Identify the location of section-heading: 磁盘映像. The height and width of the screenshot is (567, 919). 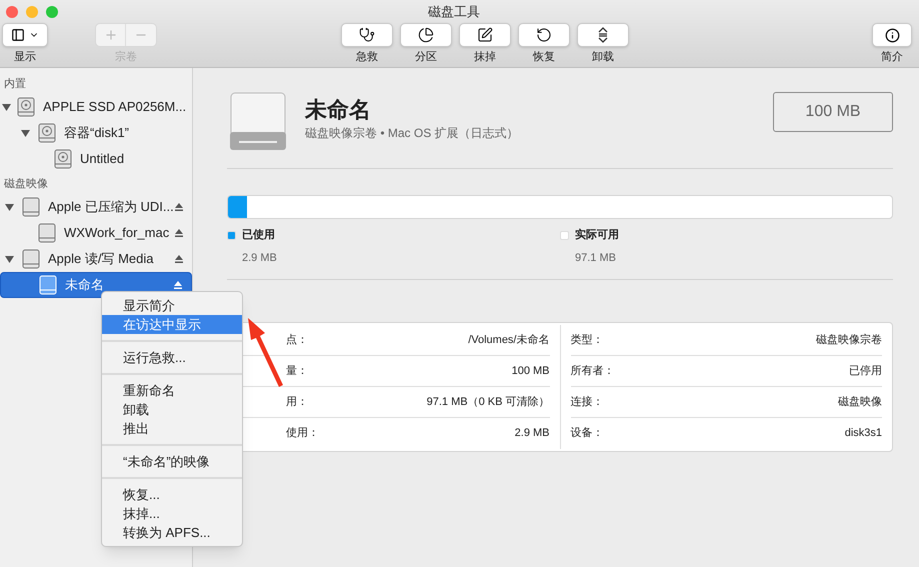
(26, 184).